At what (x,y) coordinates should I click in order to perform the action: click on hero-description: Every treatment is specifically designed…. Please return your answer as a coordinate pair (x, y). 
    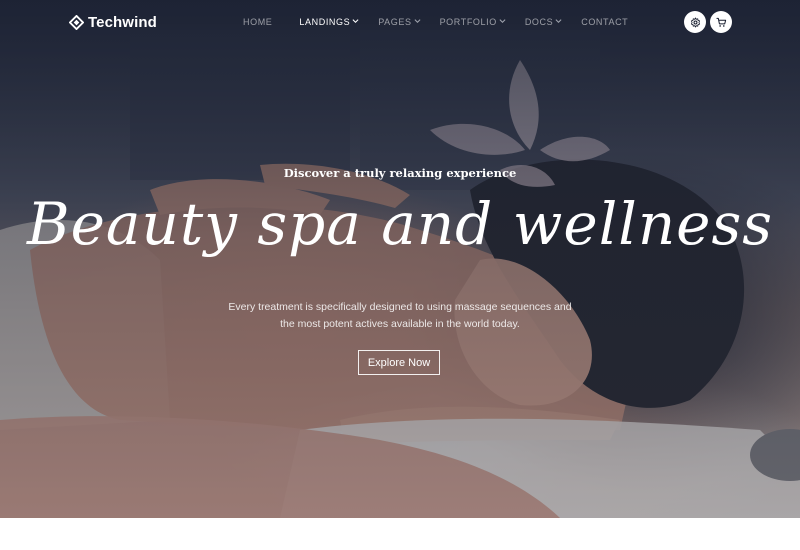
    Looking at the image, I should click on (400, 316).